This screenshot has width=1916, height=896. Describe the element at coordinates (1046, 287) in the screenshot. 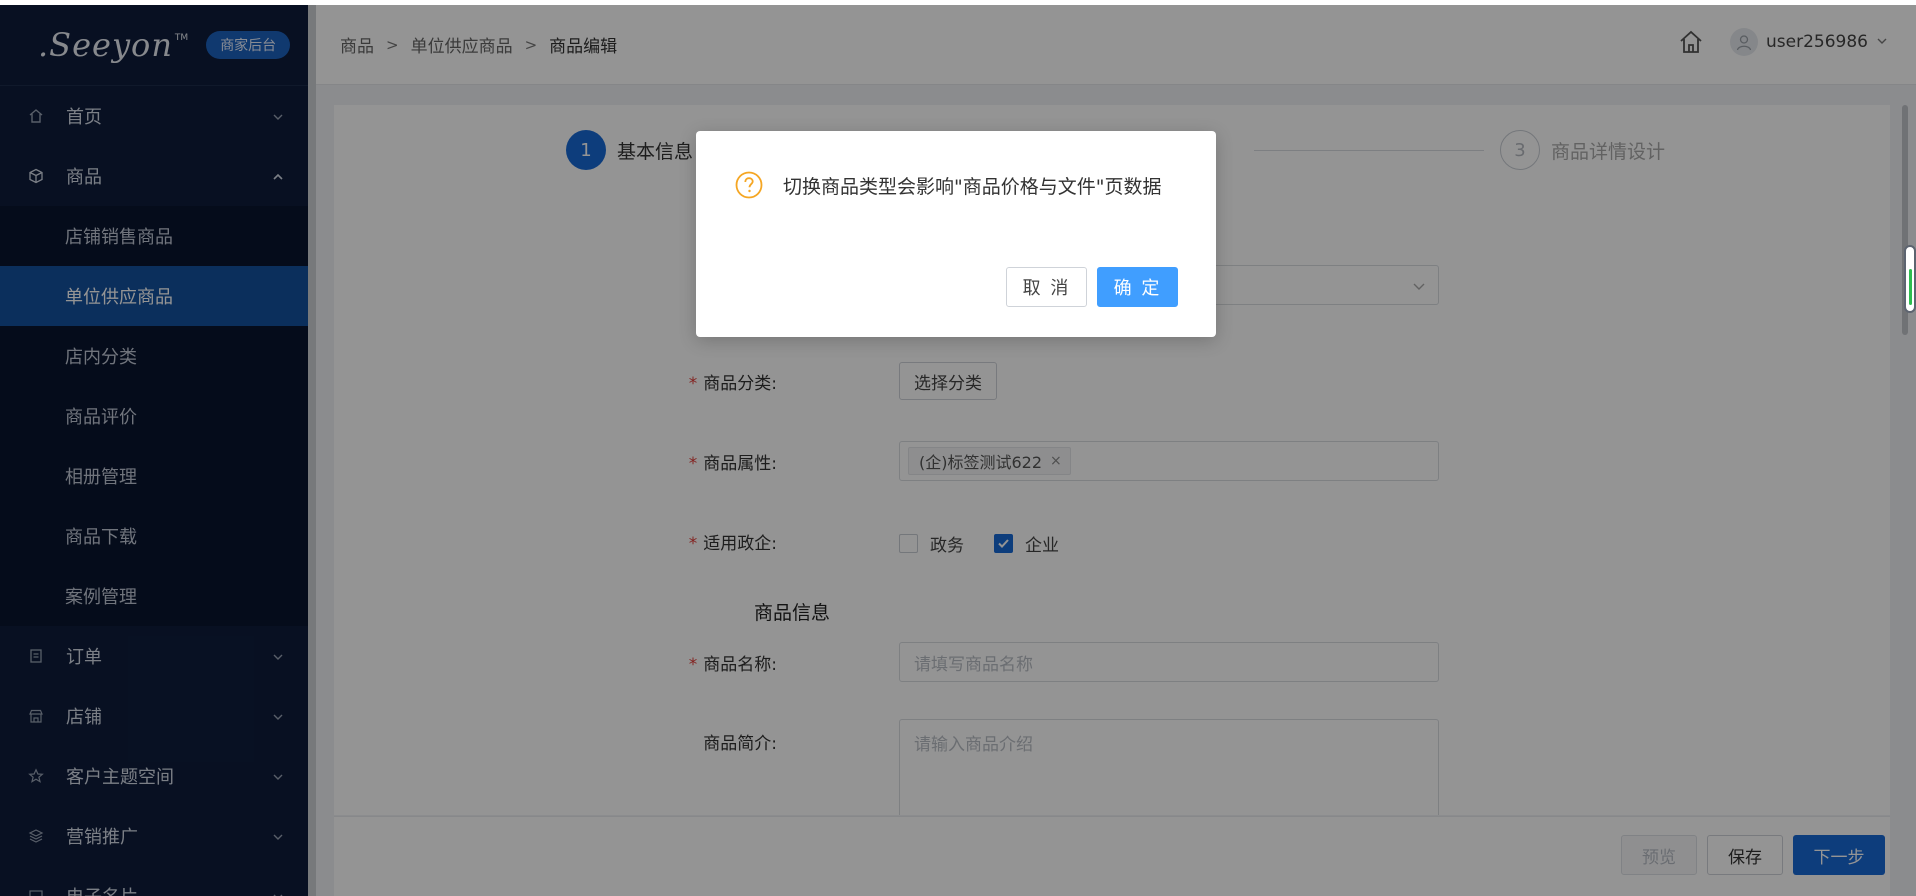

I see `cancel-button: 取 消` at that location.